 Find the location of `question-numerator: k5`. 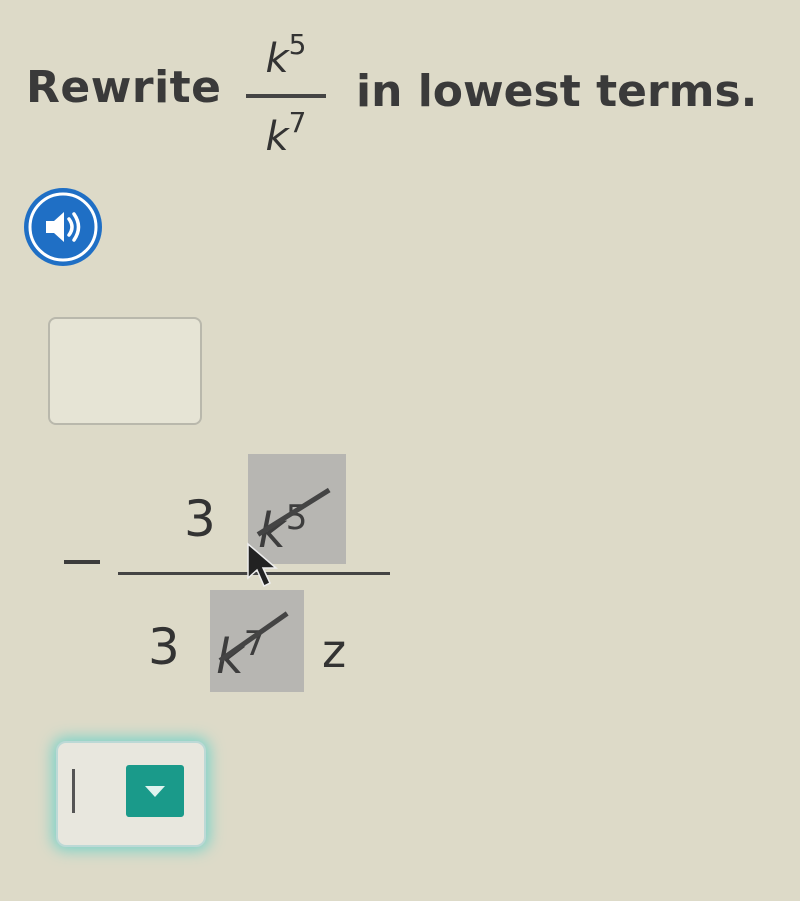

question-numerator: k5 is located at coordinates (286, 55).